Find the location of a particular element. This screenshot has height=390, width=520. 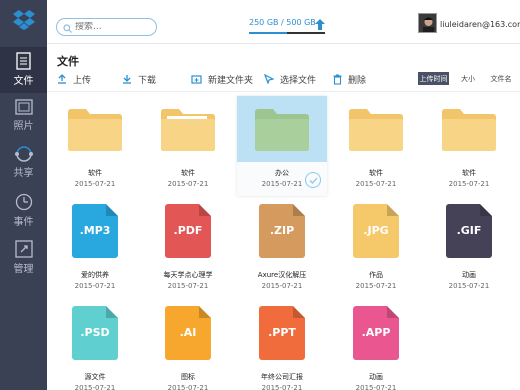

file-item: .APP 动画 2015-07-21 is located at coordinates (376, 345).